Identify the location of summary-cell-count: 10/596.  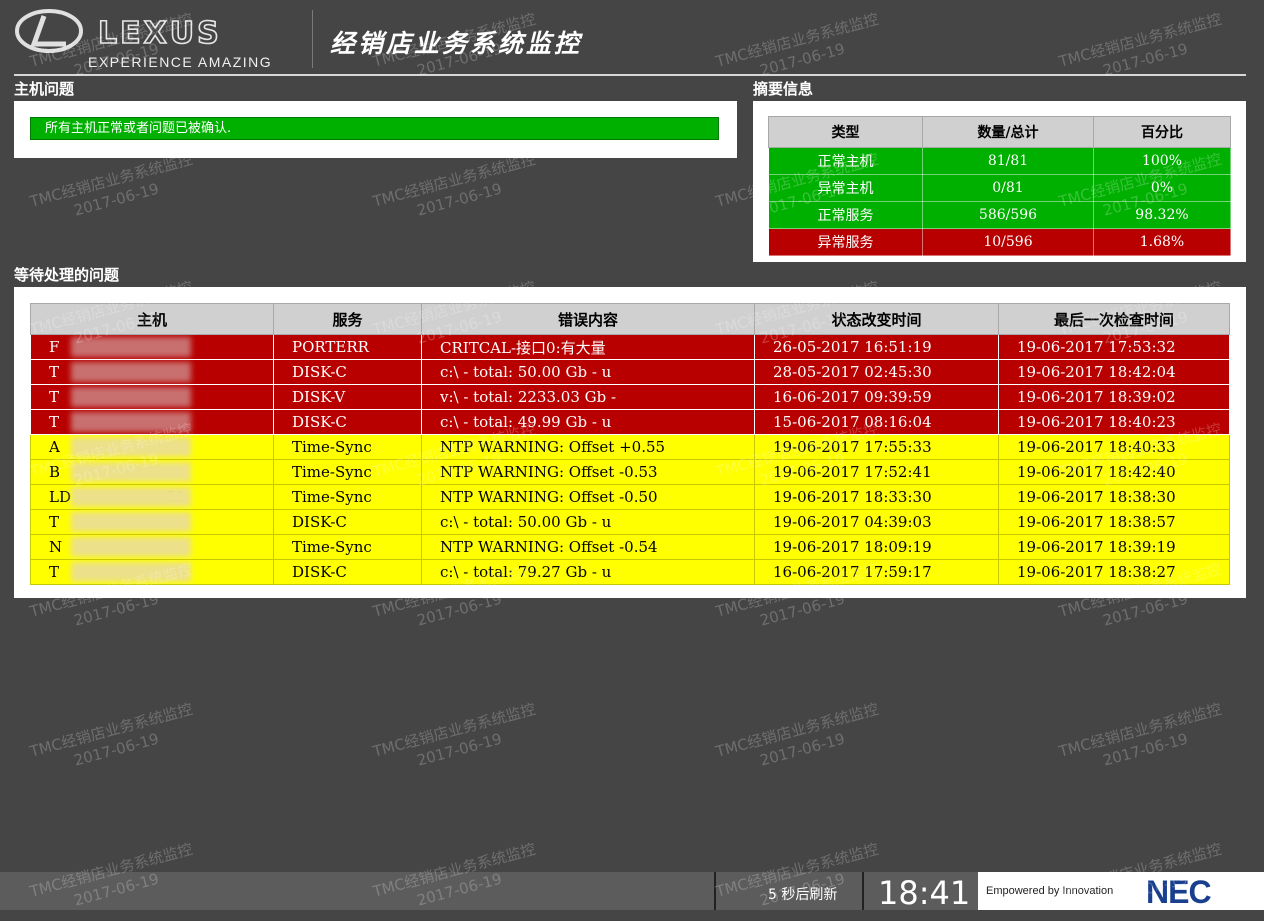
(1008, 242).